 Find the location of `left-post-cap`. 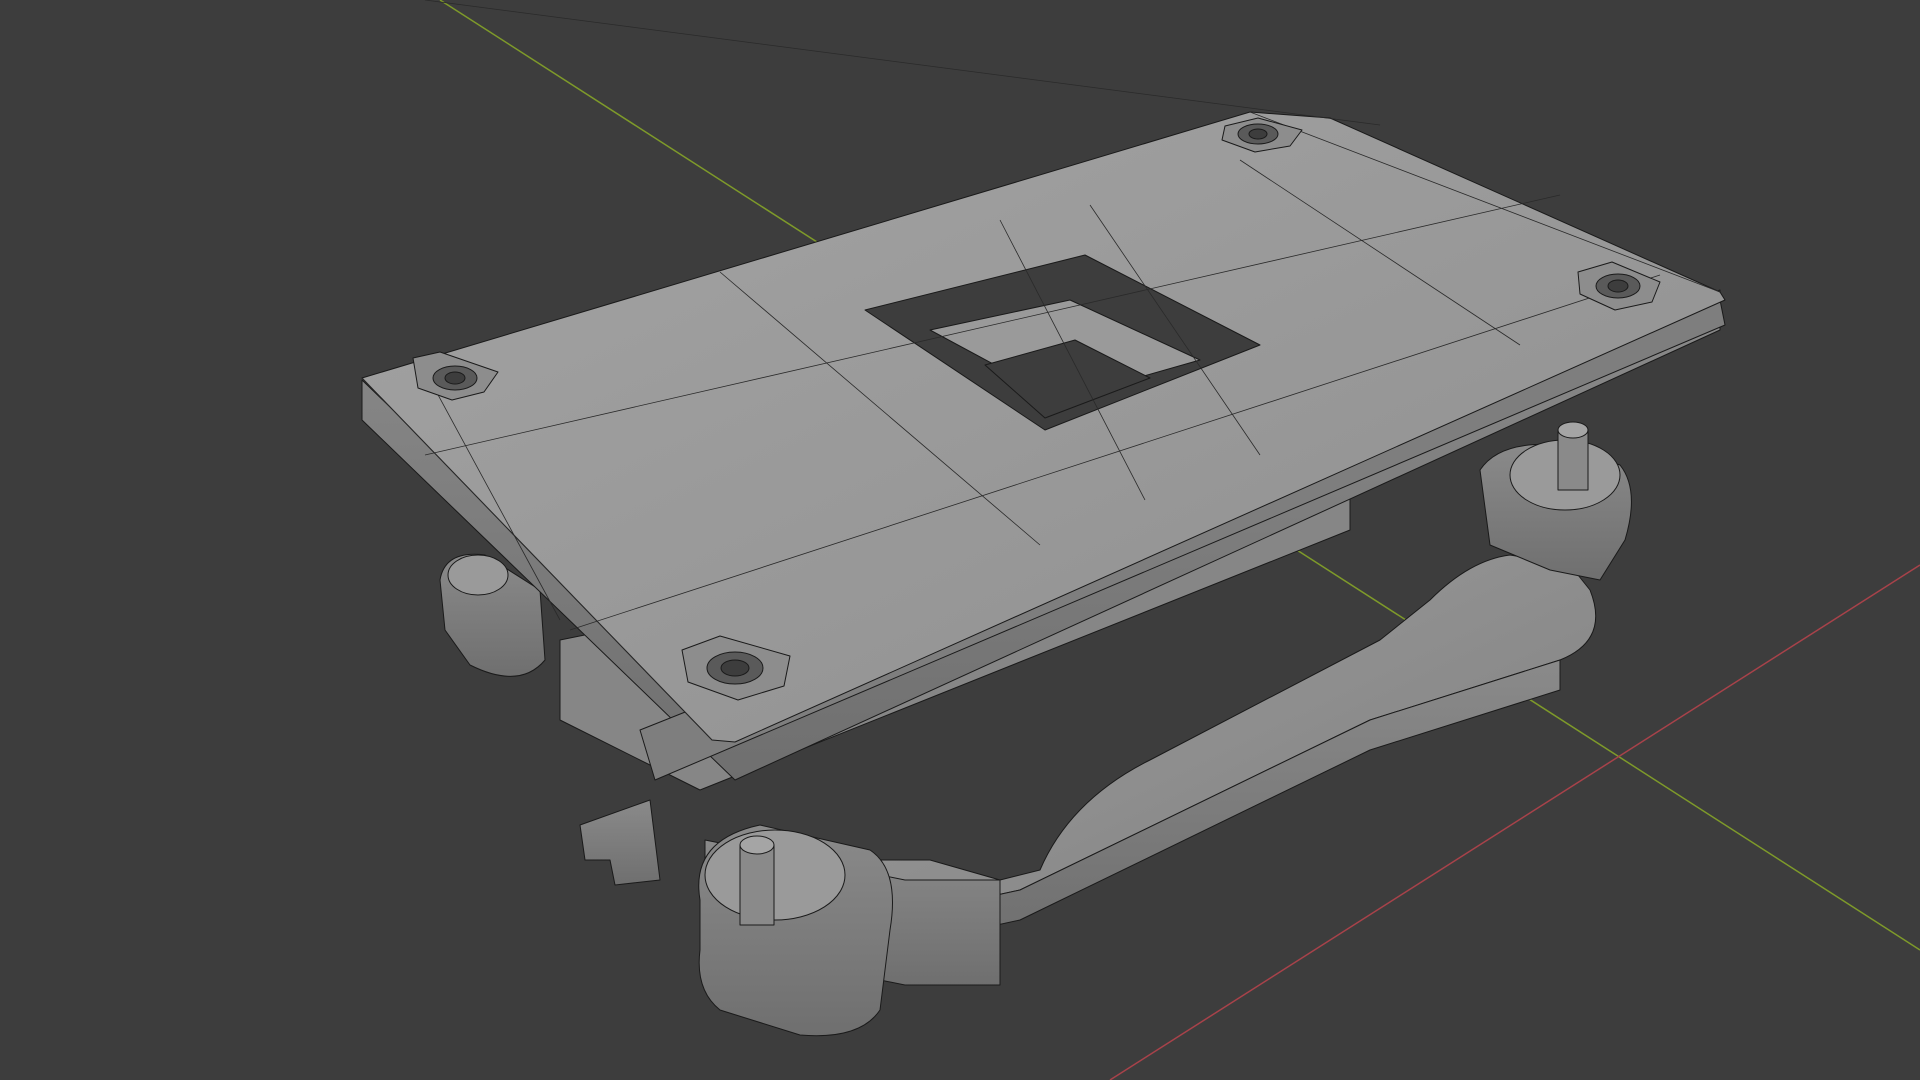

left-post-cap is located at coordinates (757, 845).